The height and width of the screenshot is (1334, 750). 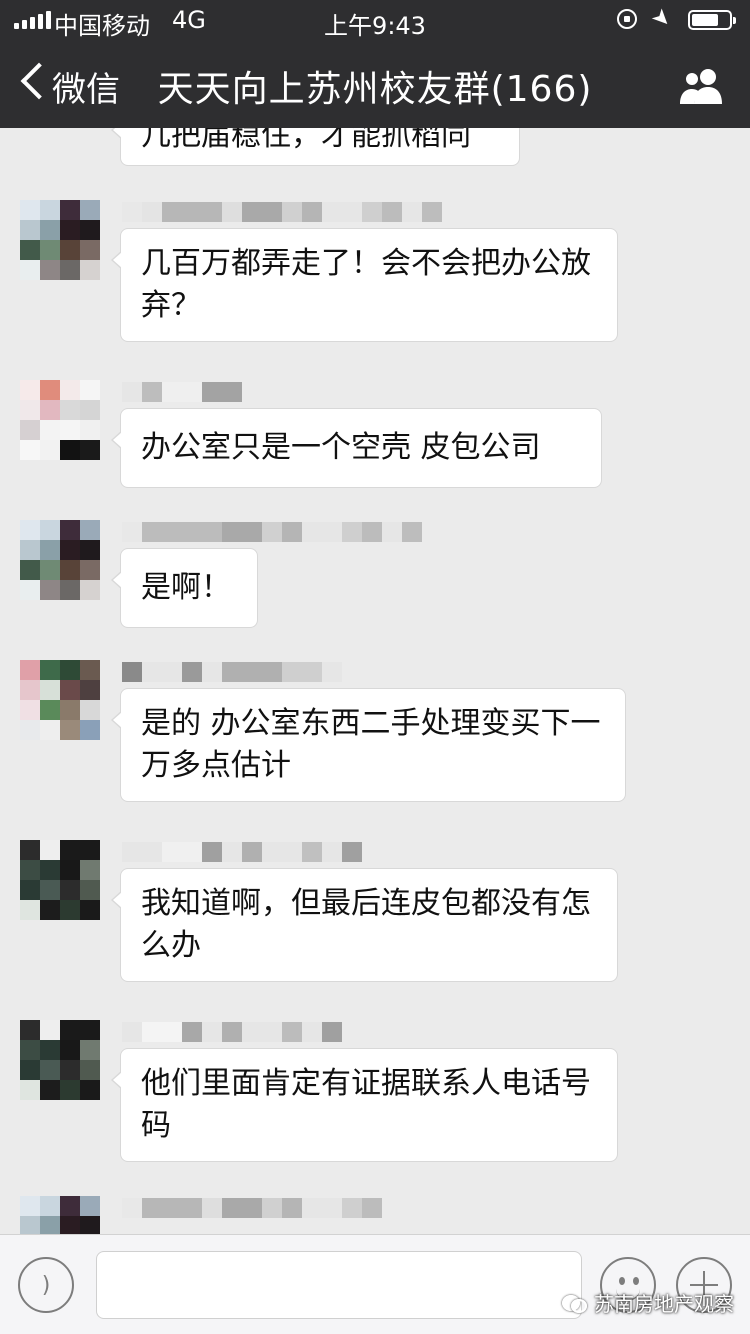 What do you see at coordinates (575, 1303) in the screenshot?
I see `wechat-logo-icon` at bounding box center [575, 1303].